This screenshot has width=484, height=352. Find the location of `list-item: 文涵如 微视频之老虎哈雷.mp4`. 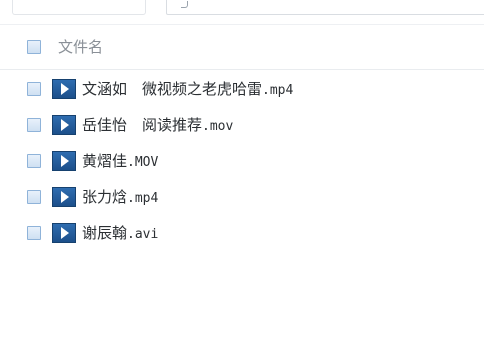

list-item: 文涵如 微视频之老虎哈雷.mp4 is located at coordinates (242, 90).